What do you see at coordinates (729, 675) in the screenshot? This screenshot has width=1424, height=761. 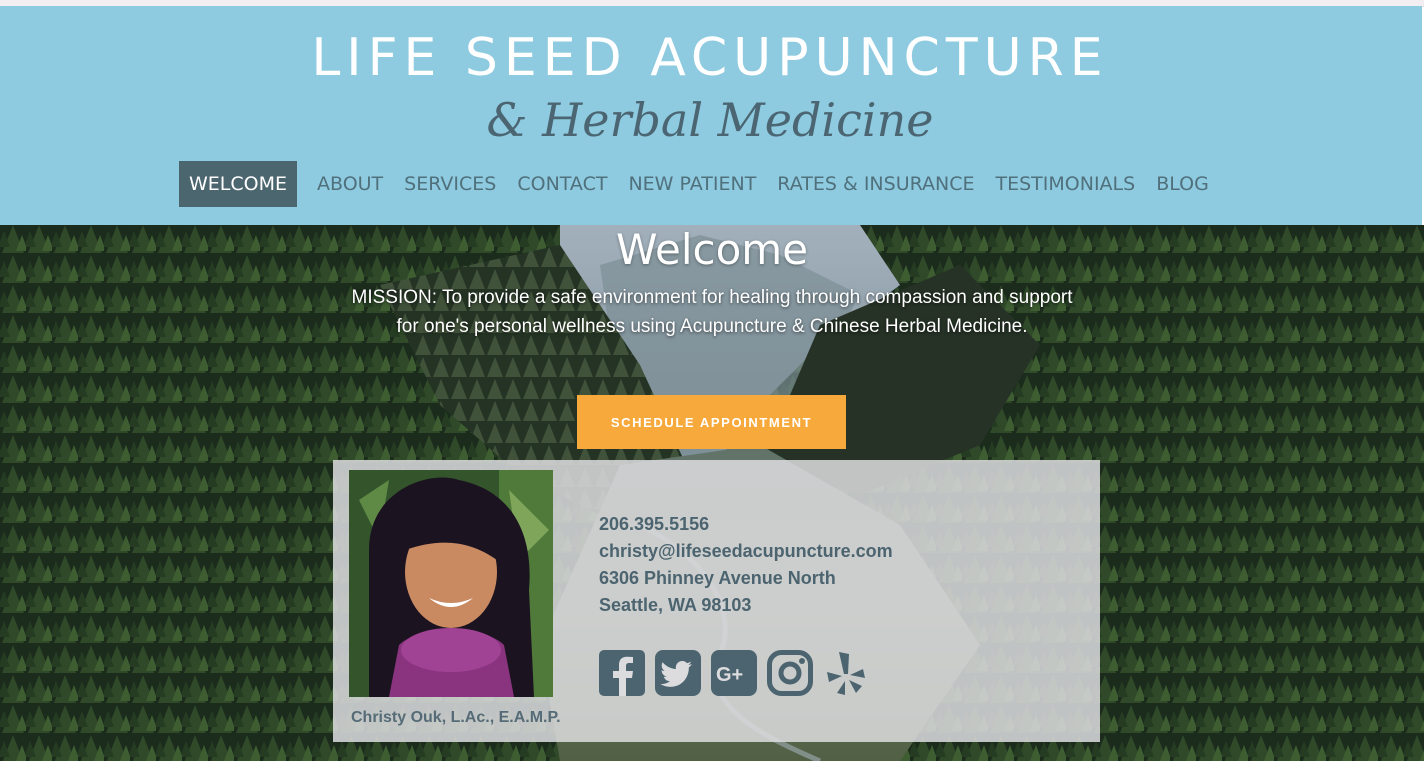 I see `svg-text: G+` at bounding box center [729, 675].